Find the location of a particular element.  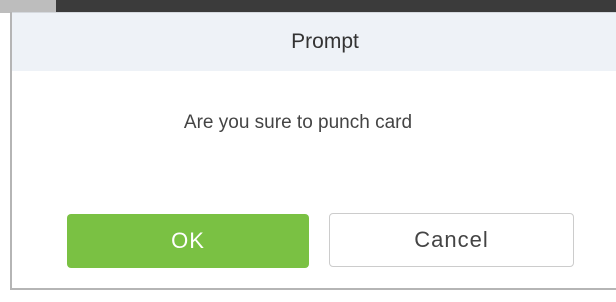

ok-button: OK is located at coordinates (188, 241).